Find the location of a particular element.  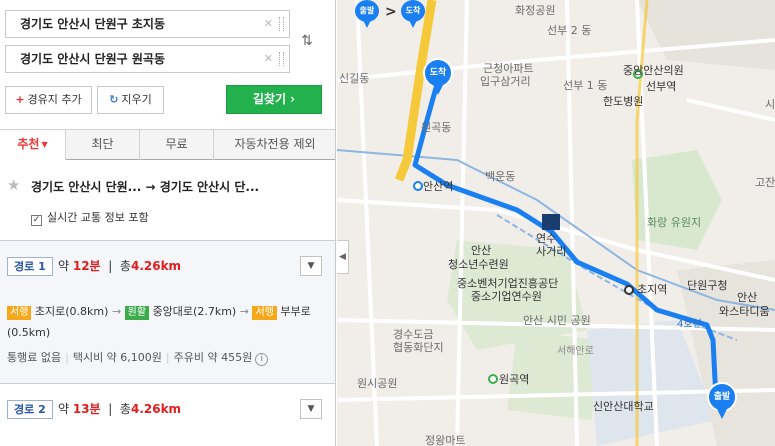

map-label: 원곡동 is located at coordinates (436, 127).